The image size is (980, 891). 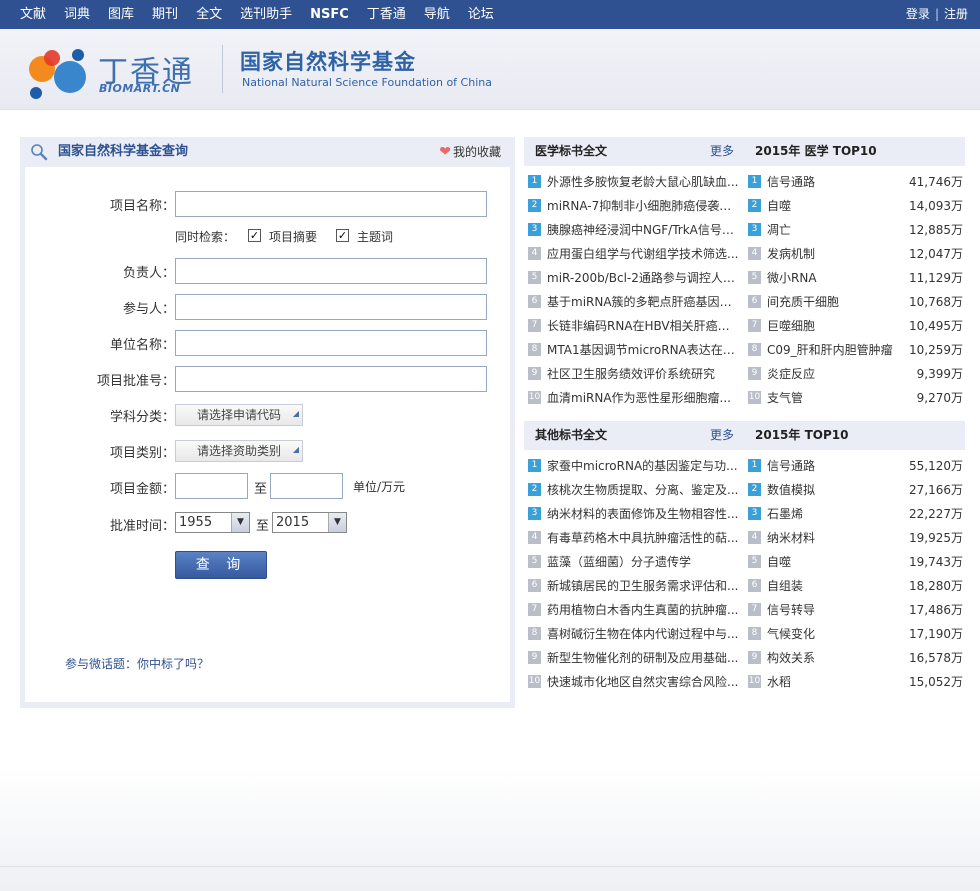 What do you see at coordinates (832, 254) in the screenshot?
I see `keyword-link: 发病机制` at bounding box center [832, 254].